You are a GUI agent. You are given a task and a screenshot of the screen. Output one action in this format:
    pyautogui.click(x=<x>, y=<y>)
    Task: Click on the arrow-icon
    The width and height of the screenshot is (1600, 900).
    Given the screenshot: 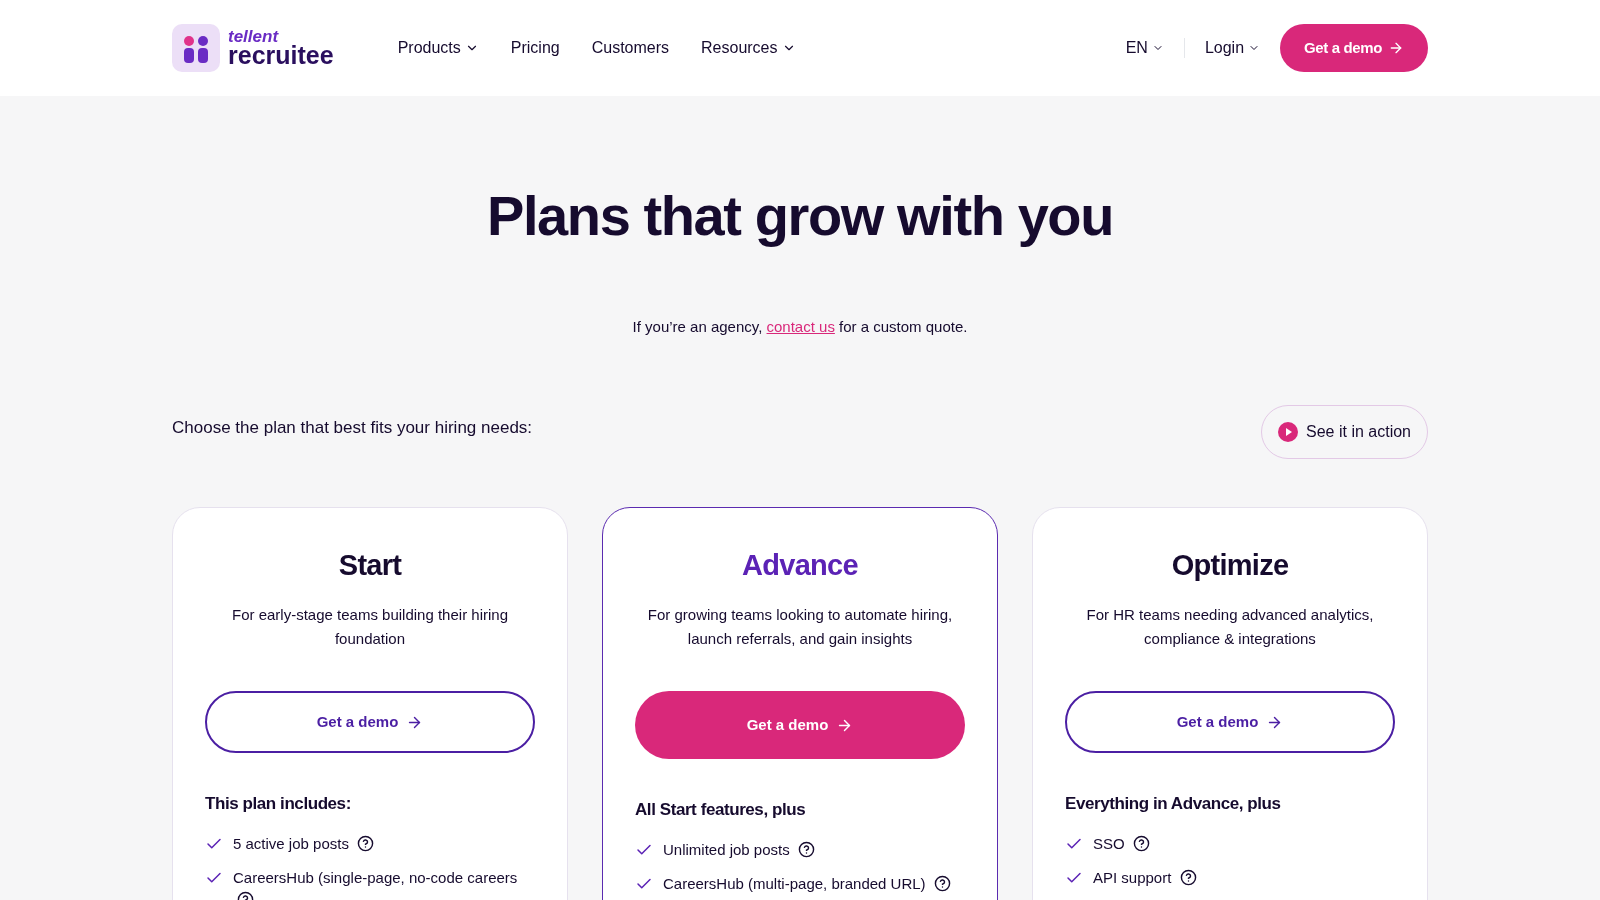 What is the action you would take?
    pyautogui.click(x=1396, y=48)
    